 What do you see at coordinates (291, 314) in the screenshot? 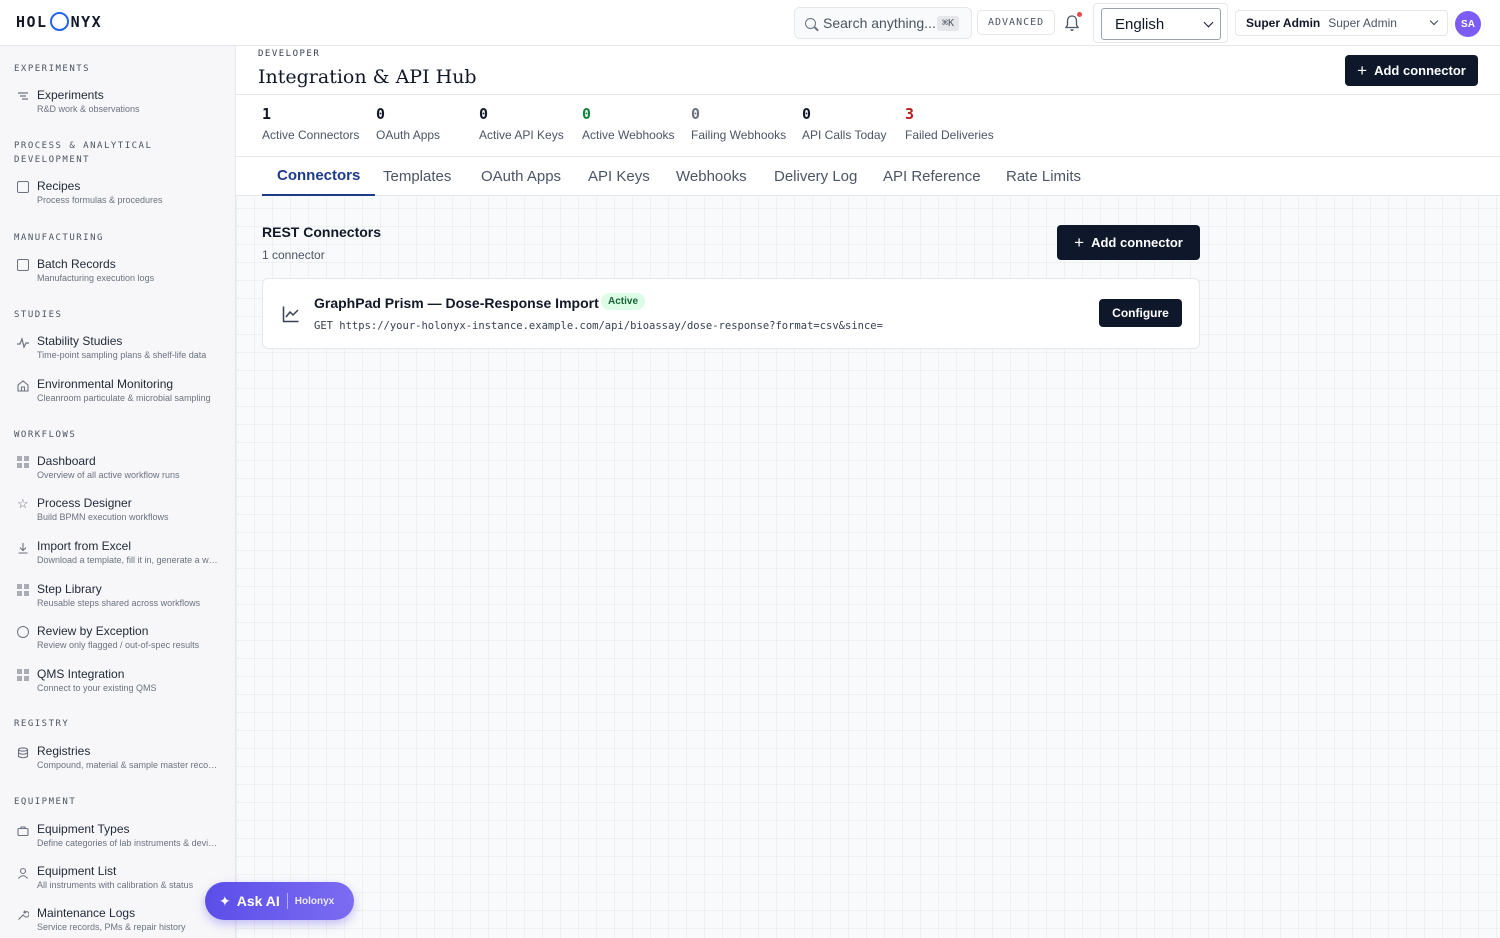
I see `line-chart-icon` at bounding box center [291, 314].